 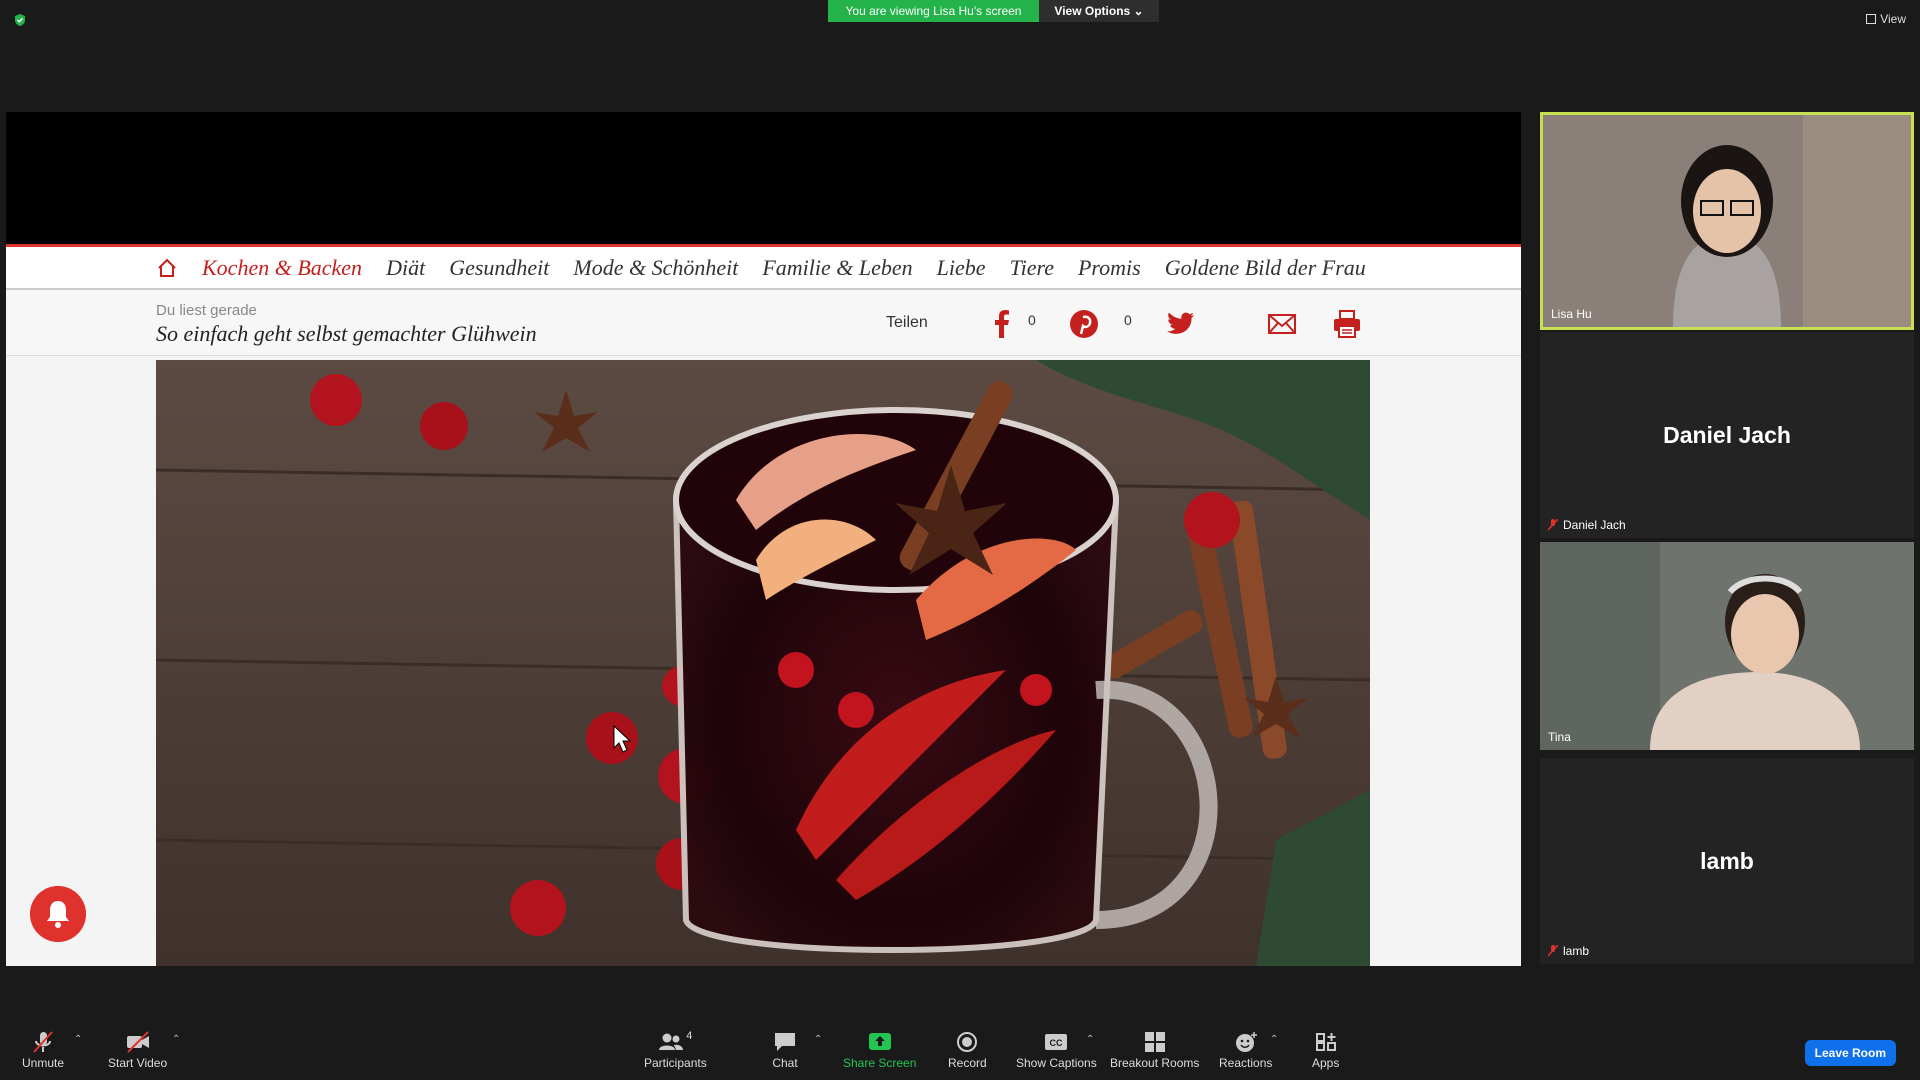 I want to click on participant-name: Tina, so click(x=1559, y=737).